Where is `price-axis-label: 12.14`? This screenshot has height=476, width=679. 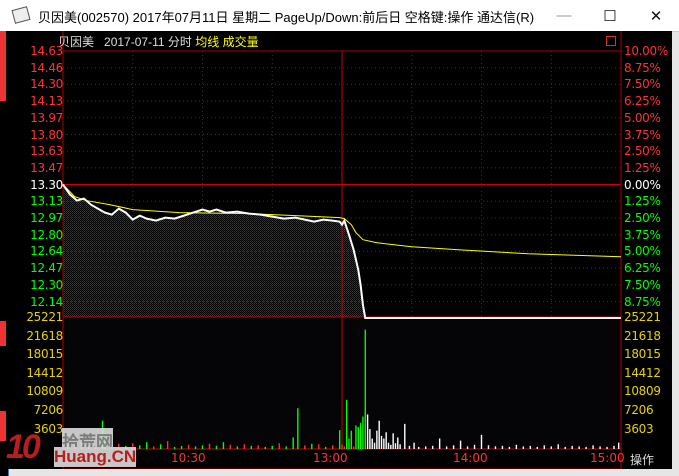
price-axis-label: 12.14 is located at coordinates (46, 301).